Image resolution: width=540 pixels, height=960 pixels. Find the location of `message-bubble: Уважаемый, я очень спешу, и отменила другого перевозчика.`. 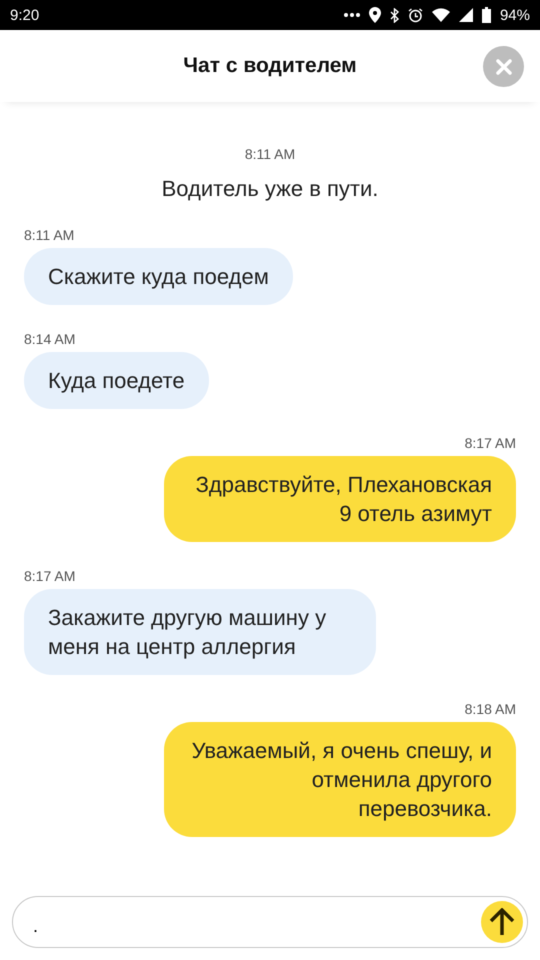

message-bubble: Уважаемый, я очень спешу, и отменила другого перевозчика. is located at coordinates (340, 779).